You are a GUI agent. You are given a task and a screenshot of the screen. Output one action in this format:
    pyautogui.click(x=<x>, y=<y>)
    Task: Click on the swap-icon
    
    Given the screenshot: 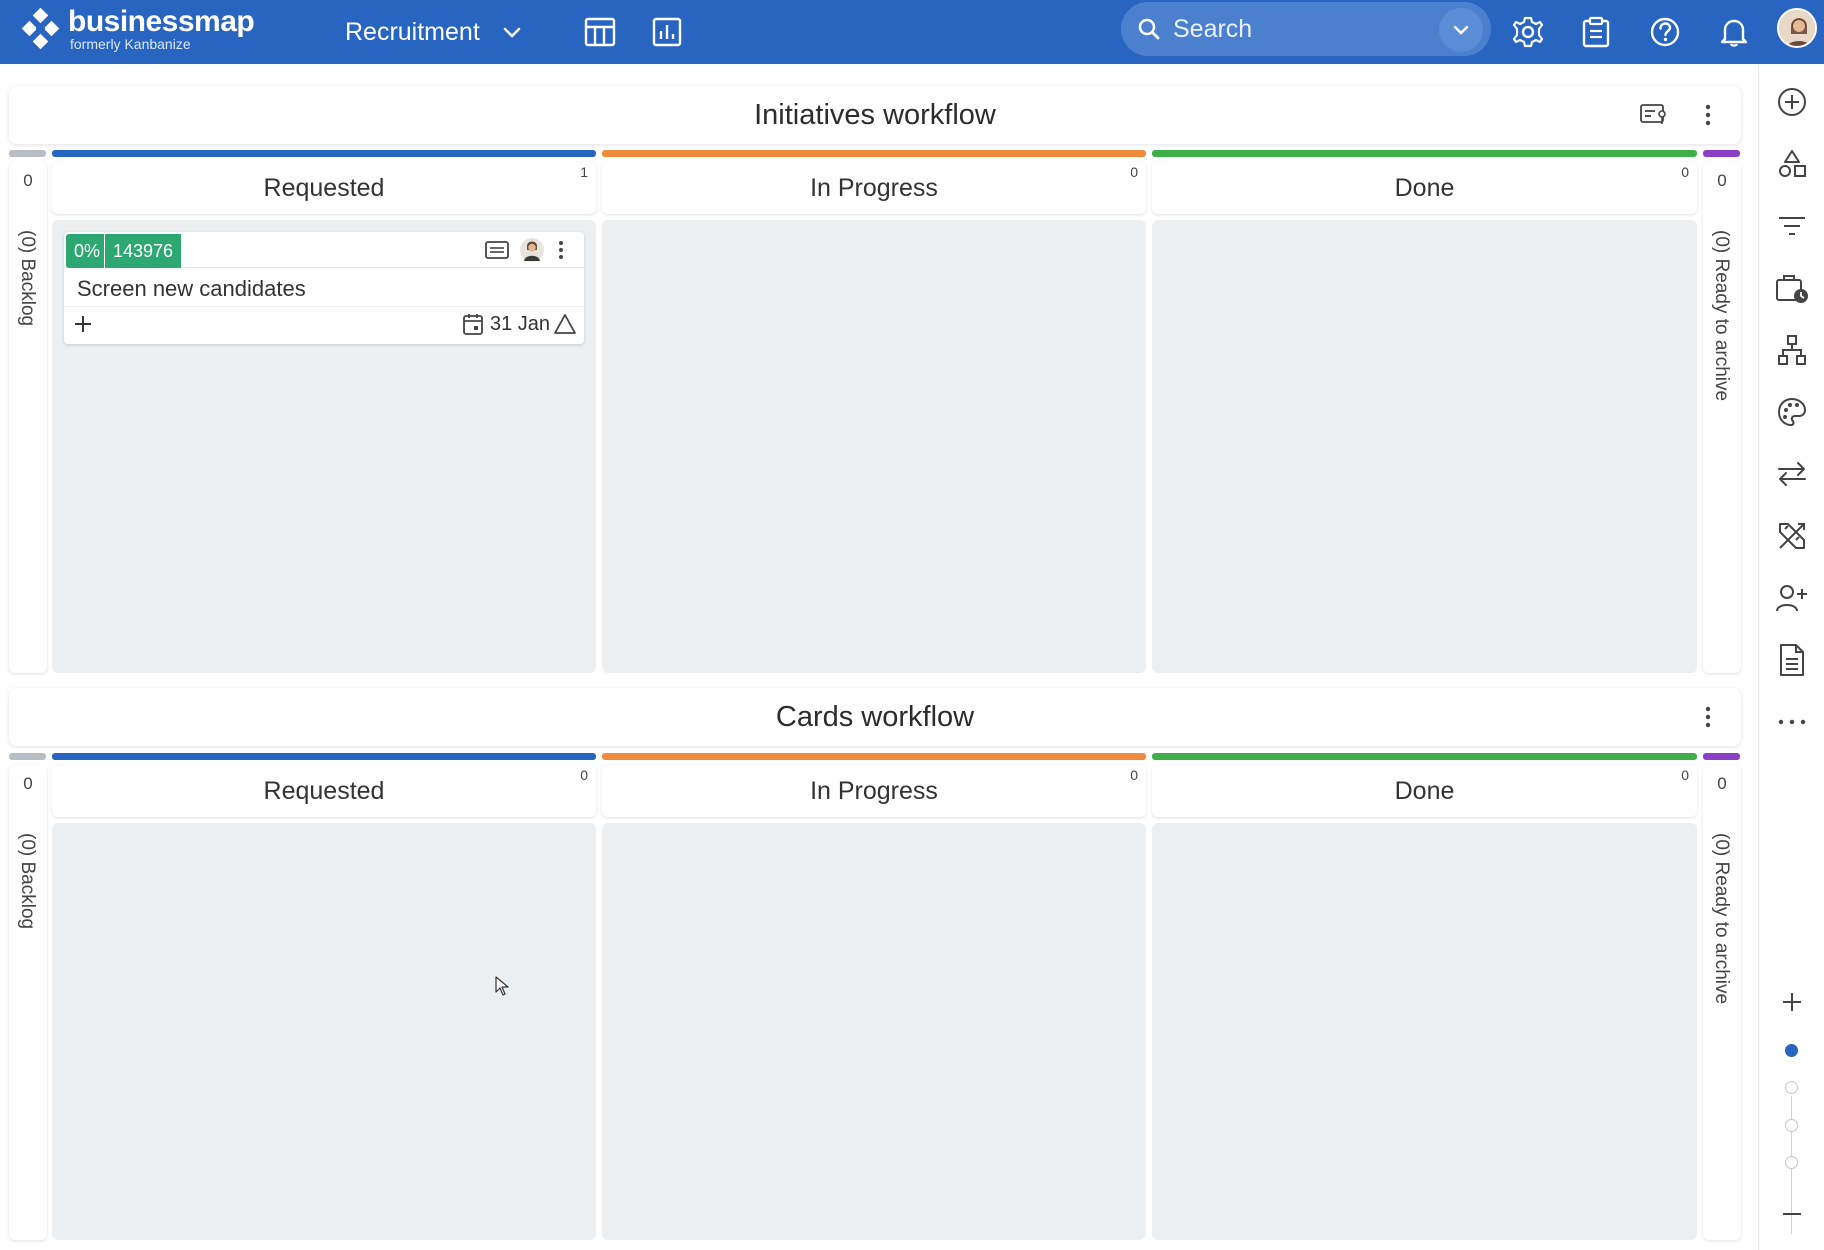 What is the action you would take?
    pyautogui.click(x=1792, y=474)
    